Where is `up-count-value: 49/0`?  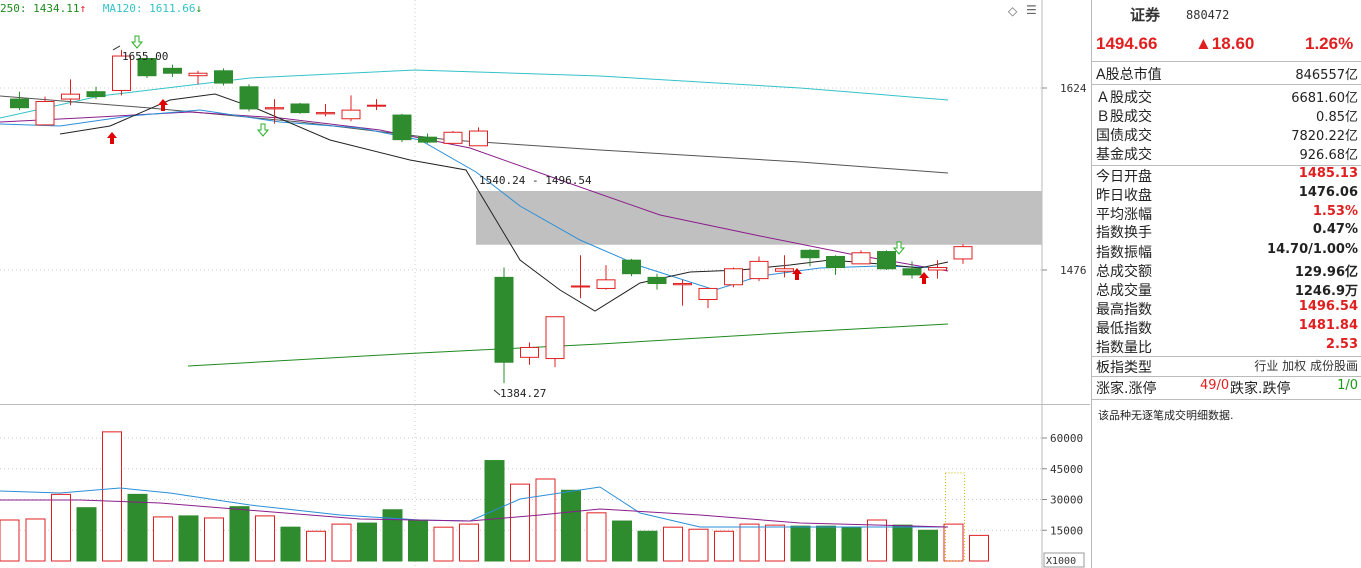
up-count-value: 49/0 is located at coordinates (1215, 385).